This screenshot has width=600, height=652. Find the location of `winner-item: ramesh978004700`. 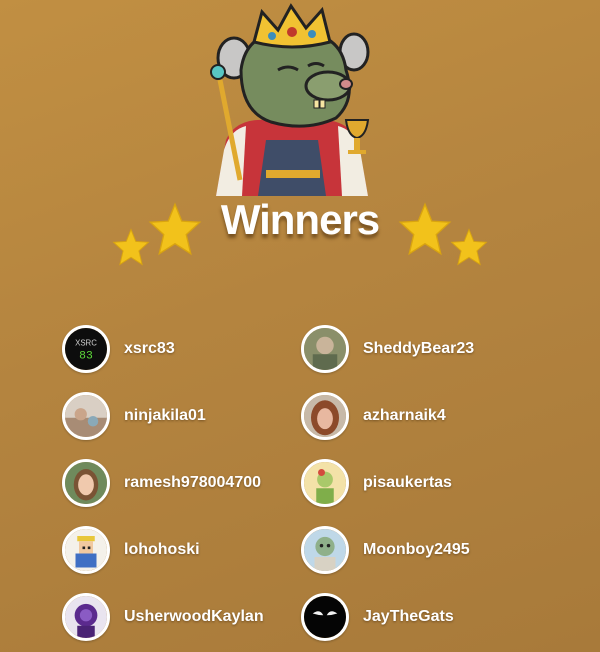

winner-item: ramesh978004700 is located at coordinates (181, 482).